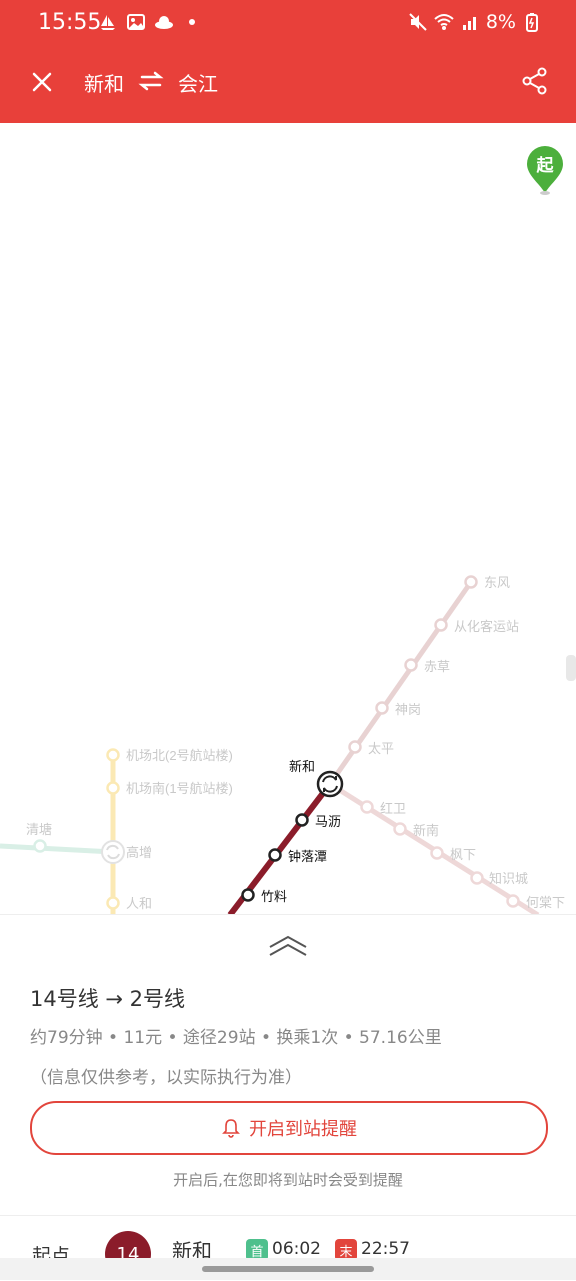 This screenshot has height=1281, width=576. Describe the element at coordinates (545, 166) in the screenshot. I see `start-pin-label: 起` at that location.